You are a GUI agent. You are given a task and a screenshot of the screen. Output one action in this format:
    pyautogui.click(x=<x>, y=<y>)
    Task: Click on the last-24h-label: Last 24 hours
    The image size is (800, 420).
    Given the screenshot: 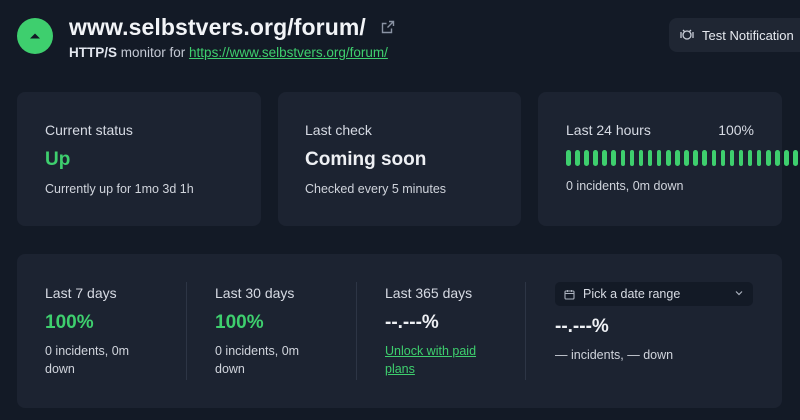 What is the action you would take?
    pyautogui.click(x=608, y=130)
    